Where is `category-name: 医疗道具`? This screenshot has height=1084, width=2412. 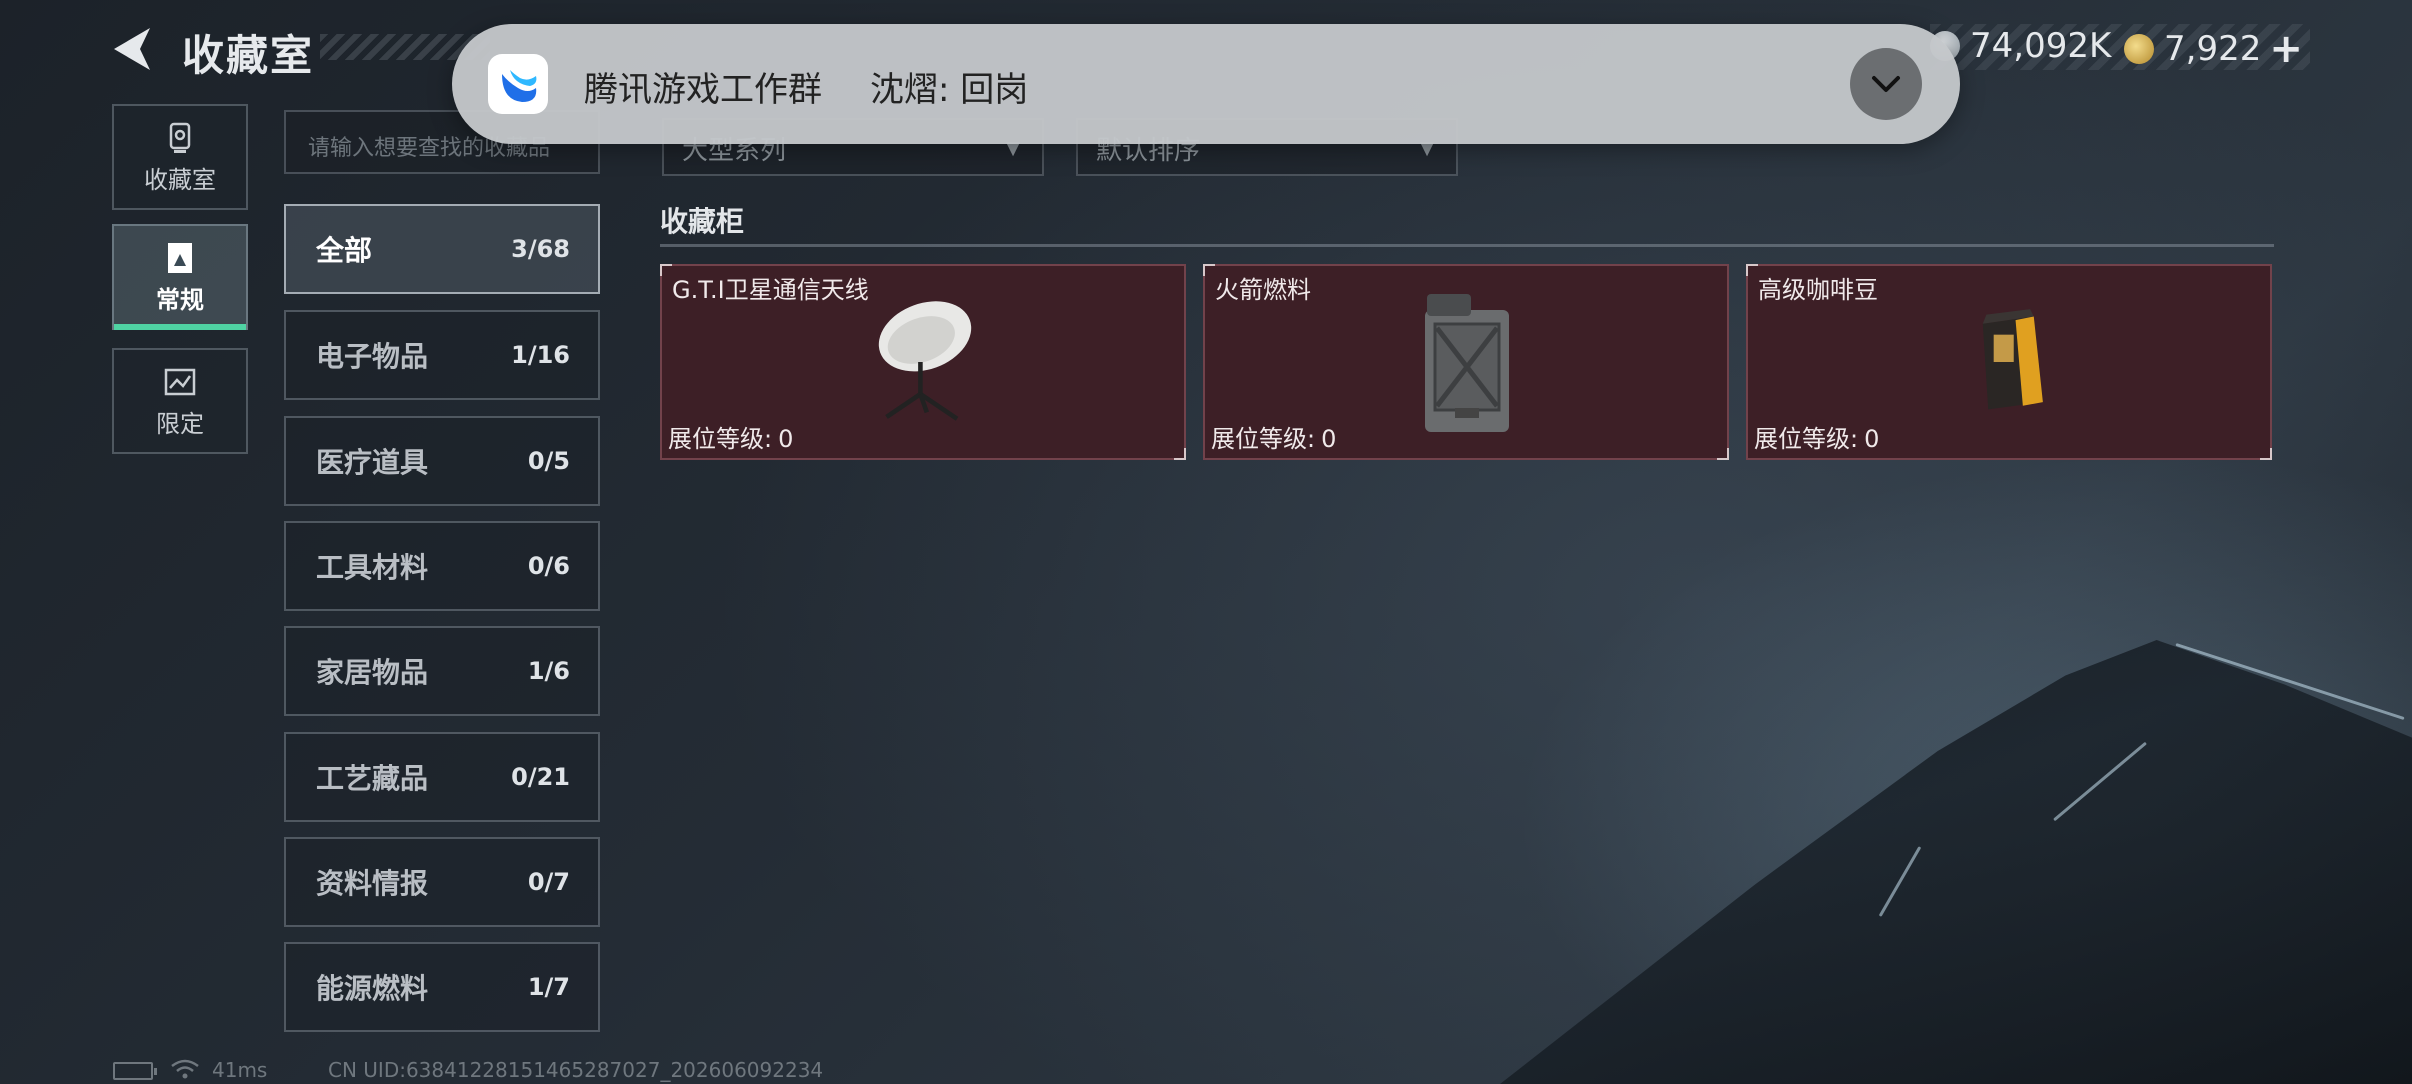
category-name: 医疗道具 is located at coordinates (372, 462).